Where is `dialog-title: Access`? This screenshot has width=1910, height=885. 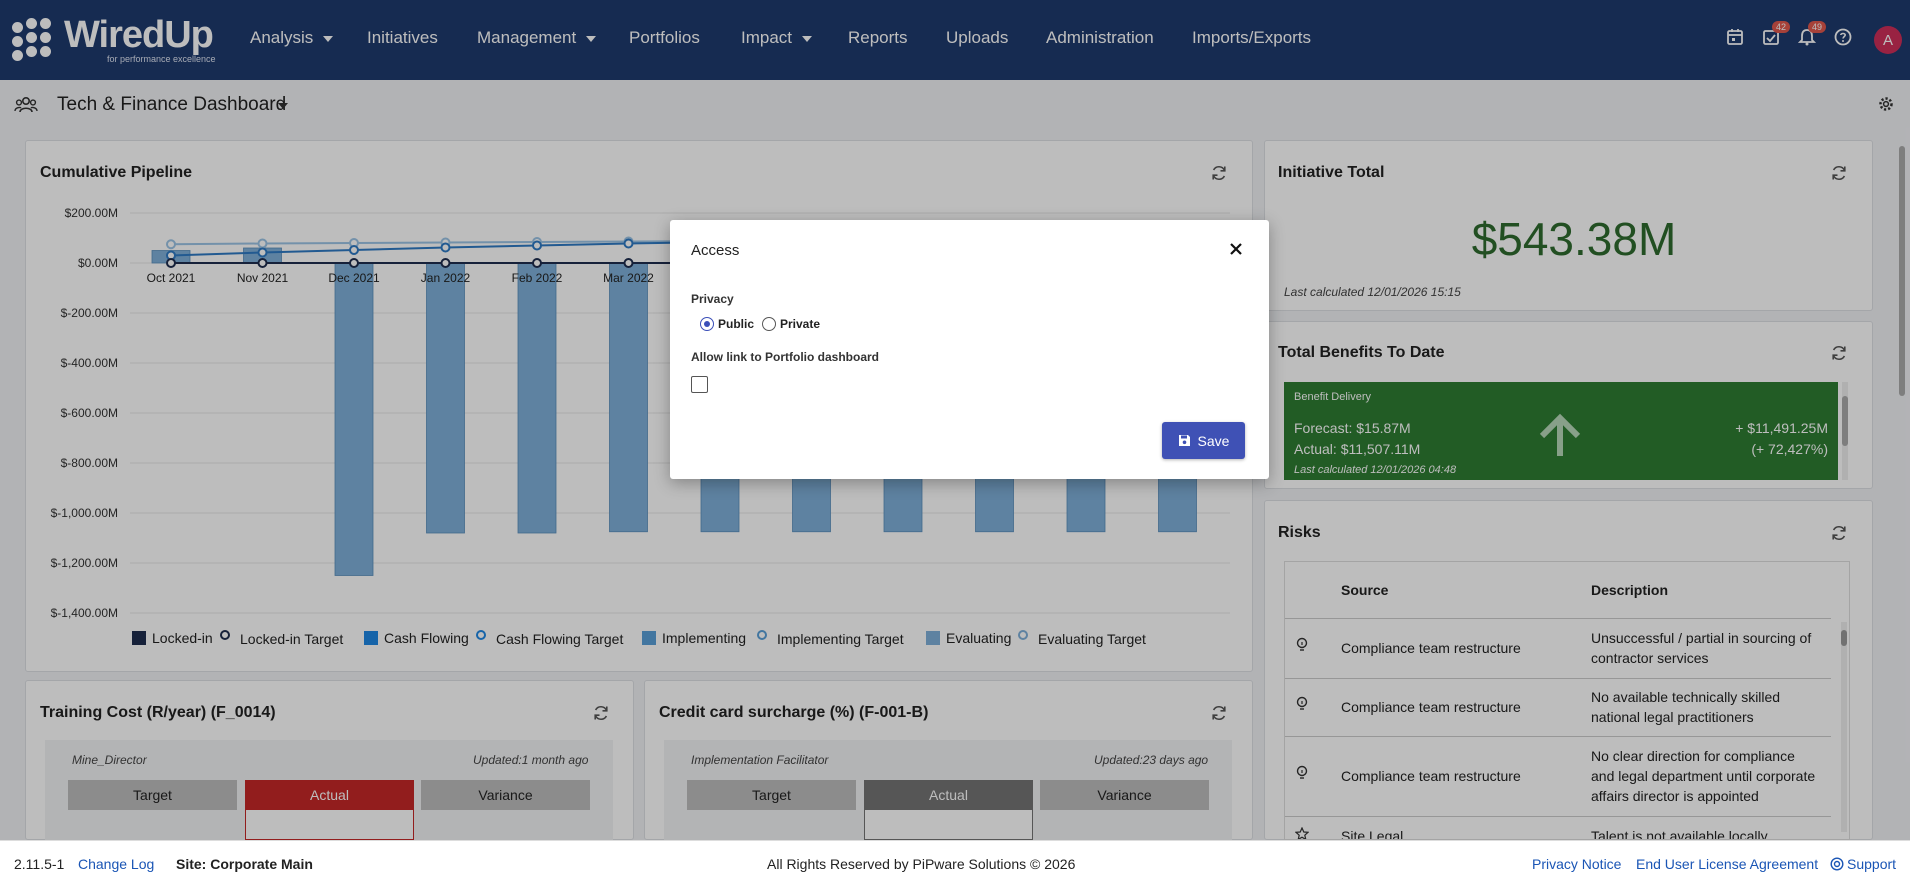
dialog-title: Access is located at coordinates (715, 250).